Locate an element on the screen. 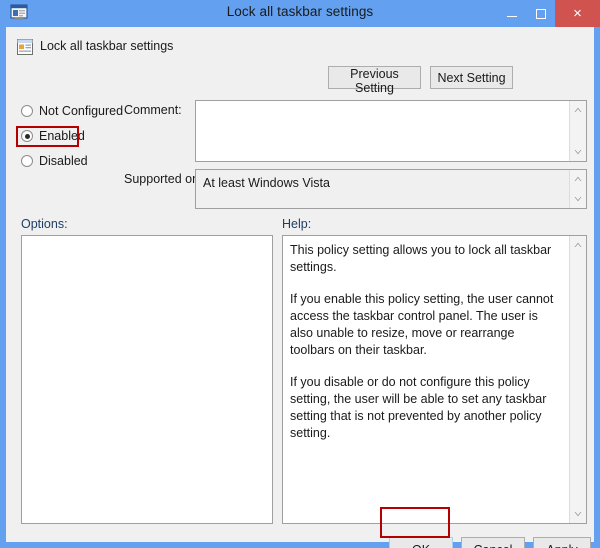 The width and height of the screenshot is (600, 548). radio-enabled-label: Enabled is located at coordinates (62, 136).